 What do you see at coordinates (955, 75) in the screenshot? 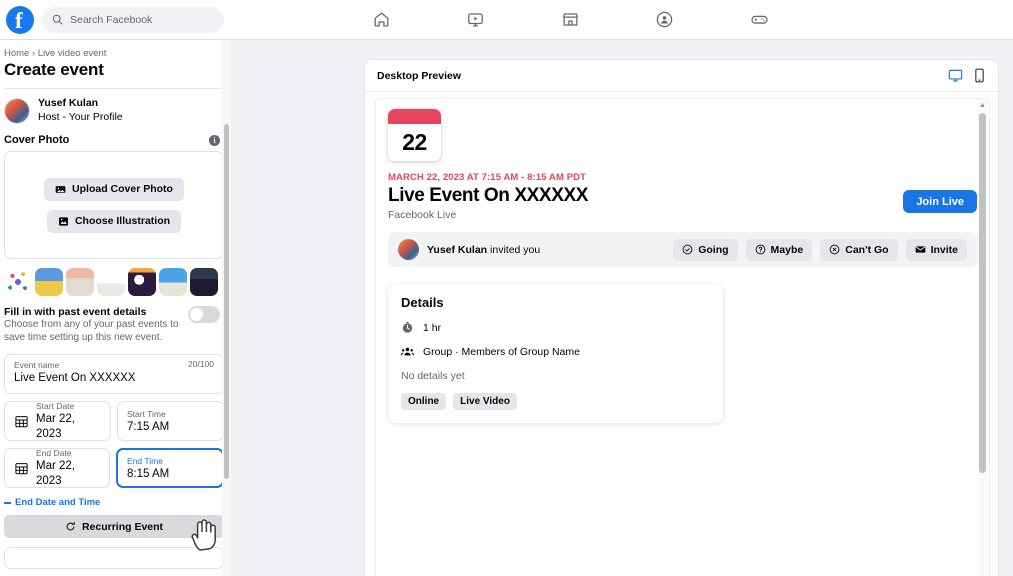
I see `desktop-icon` at bounding box center [955, 75].